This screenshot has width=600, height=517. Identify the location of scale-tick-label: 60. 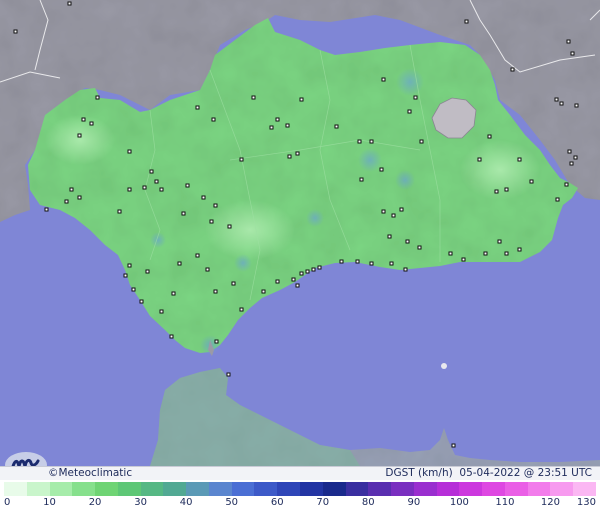
(277, 502).